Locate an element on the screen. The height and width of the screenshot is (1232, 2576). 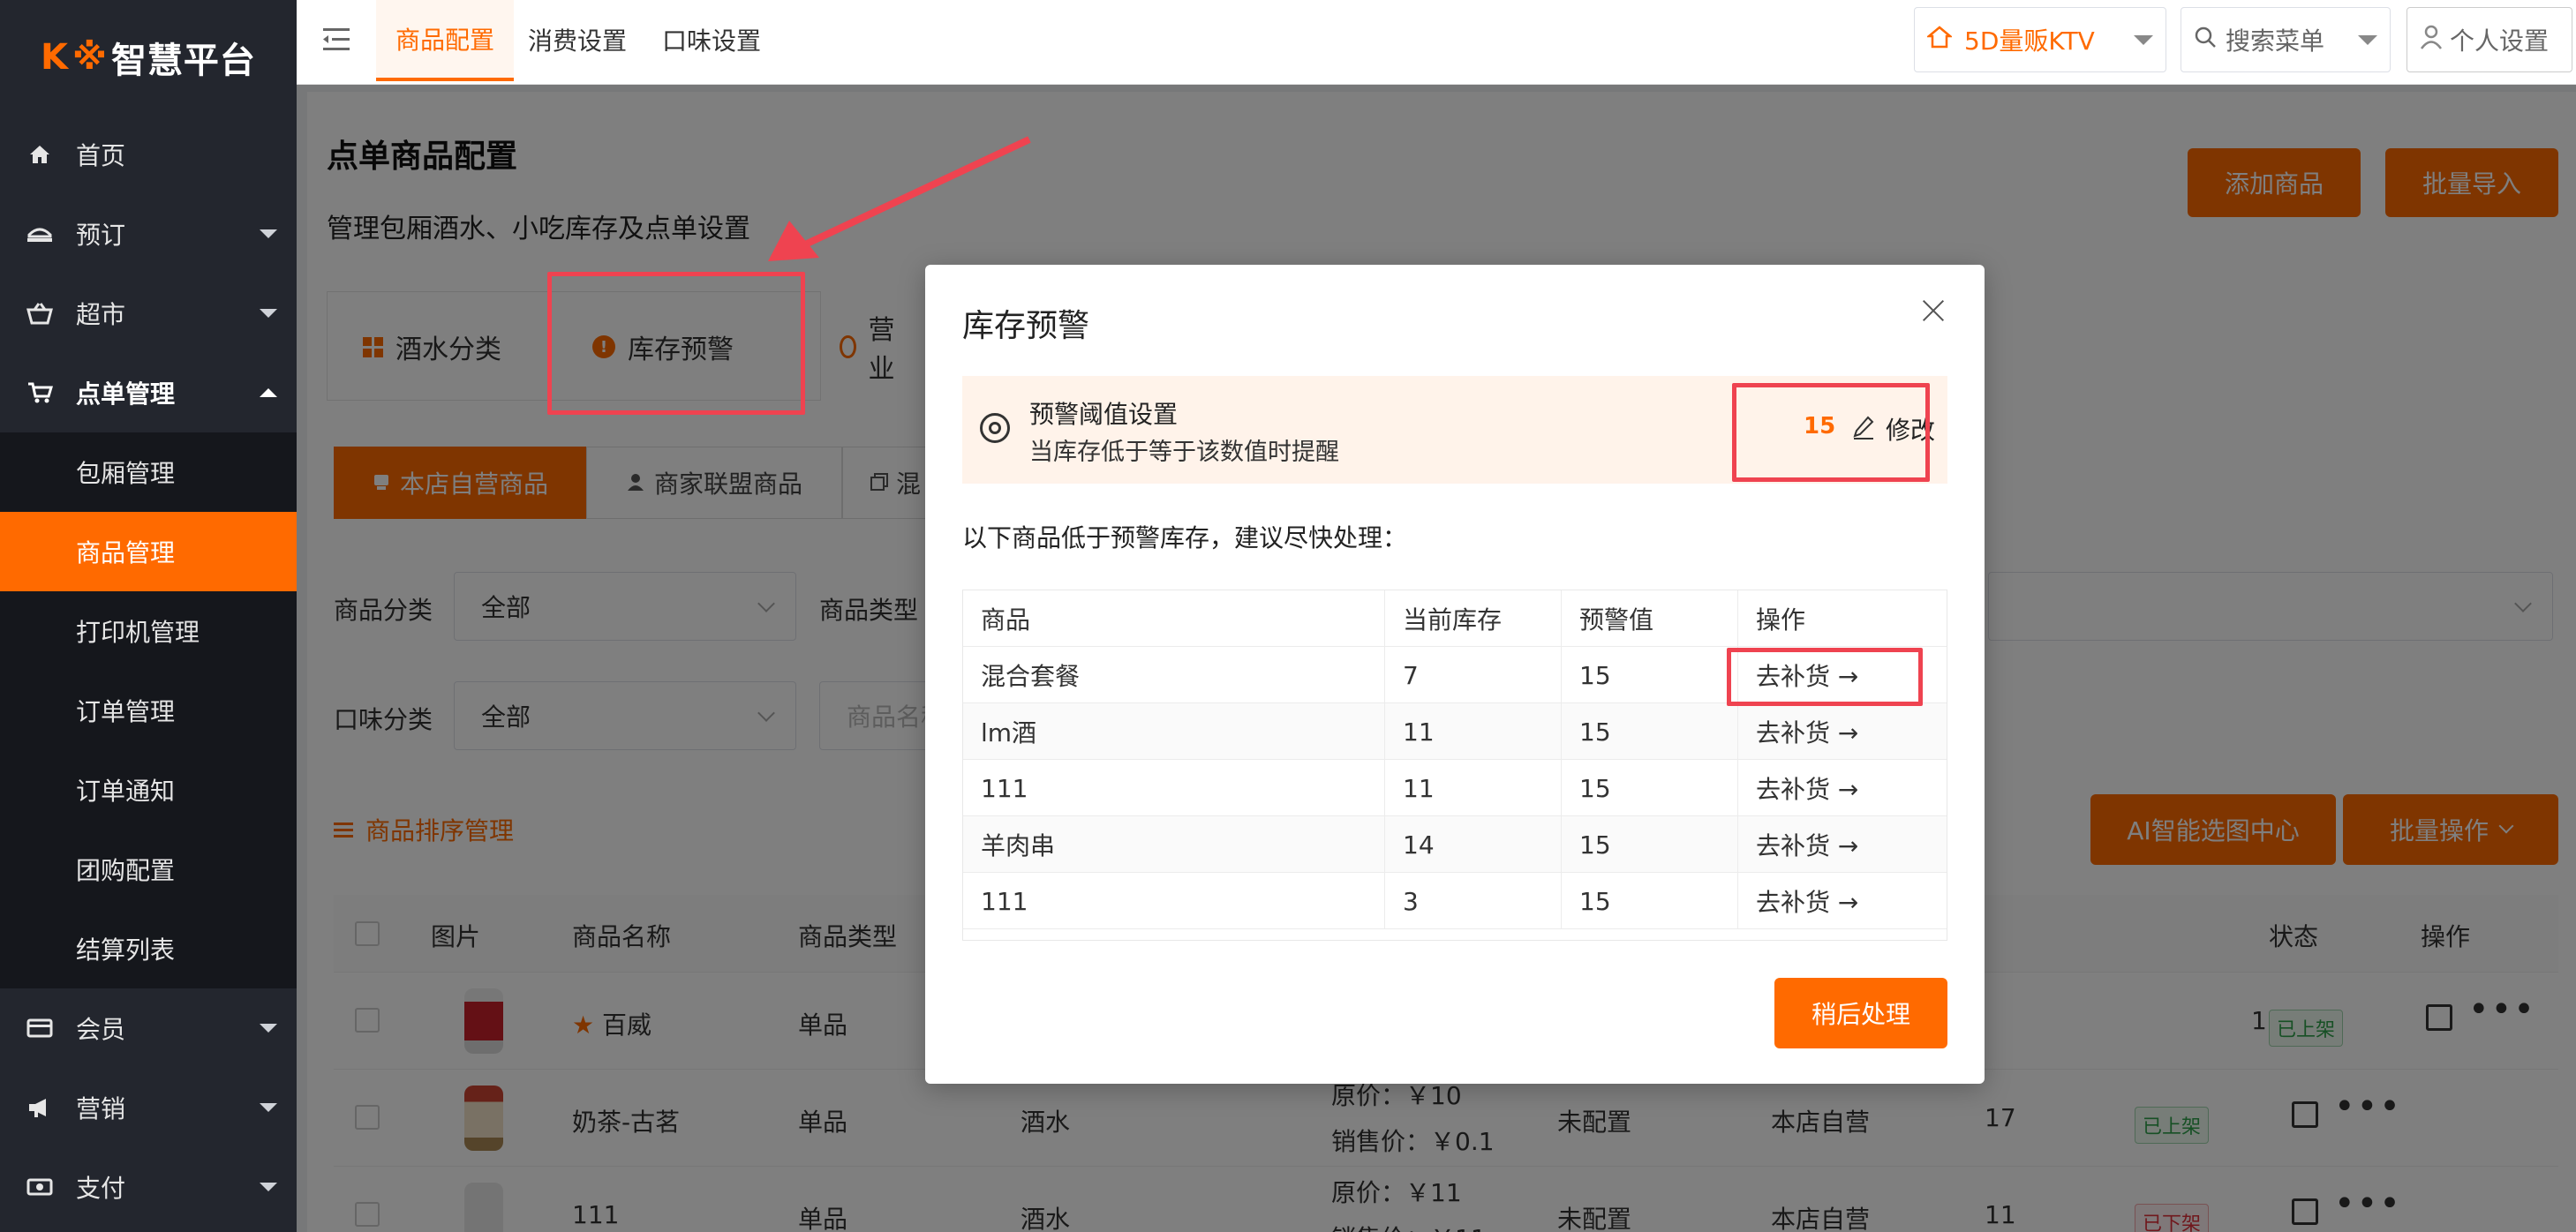
sidebar-item-home: 首页 is located at coordinates (149, 154).